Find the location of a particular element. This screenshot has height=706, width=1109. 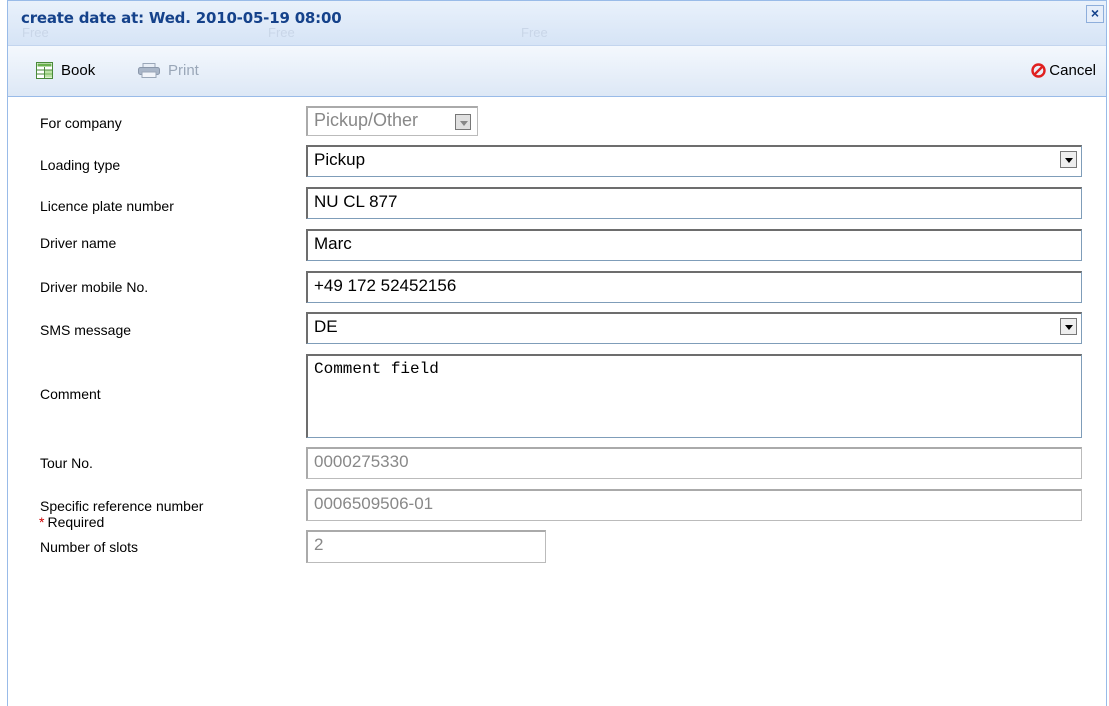

reference-label: Specific reference number is located at coordinates (122, 506).